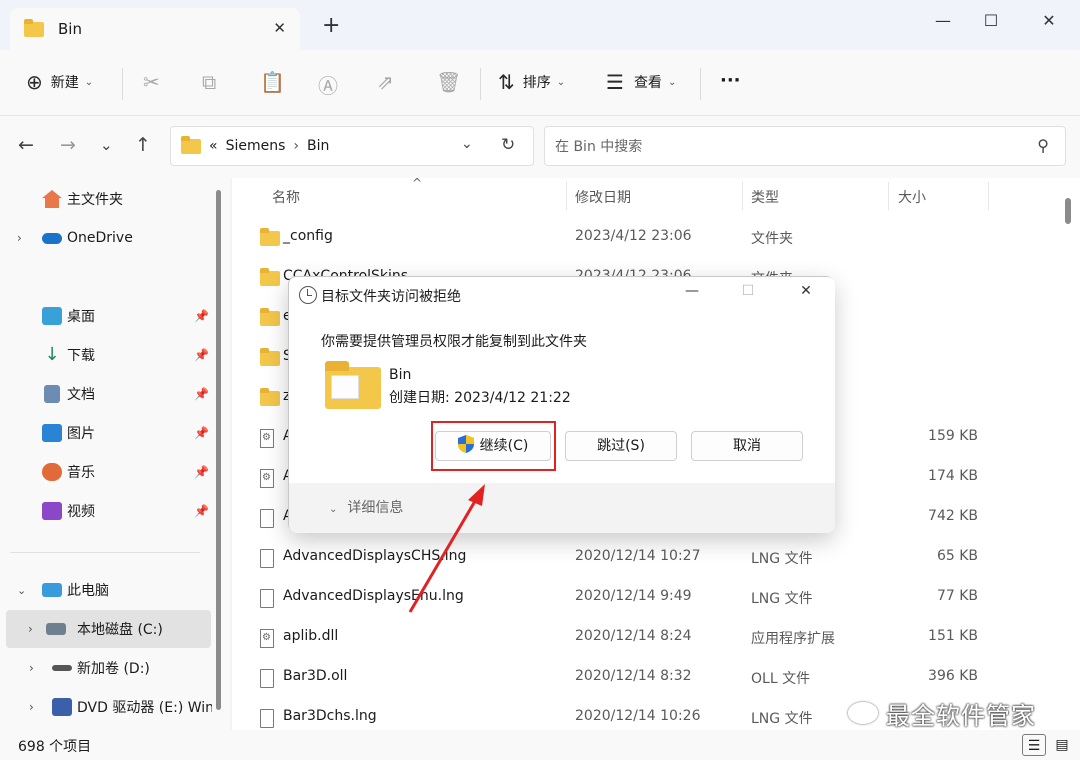 The image size is (1080, 760). Describe the element at coordinates (352, 146) in the screenshot. I see `address-bar: « Siemens › Bin ⌄ ↻` at that location.